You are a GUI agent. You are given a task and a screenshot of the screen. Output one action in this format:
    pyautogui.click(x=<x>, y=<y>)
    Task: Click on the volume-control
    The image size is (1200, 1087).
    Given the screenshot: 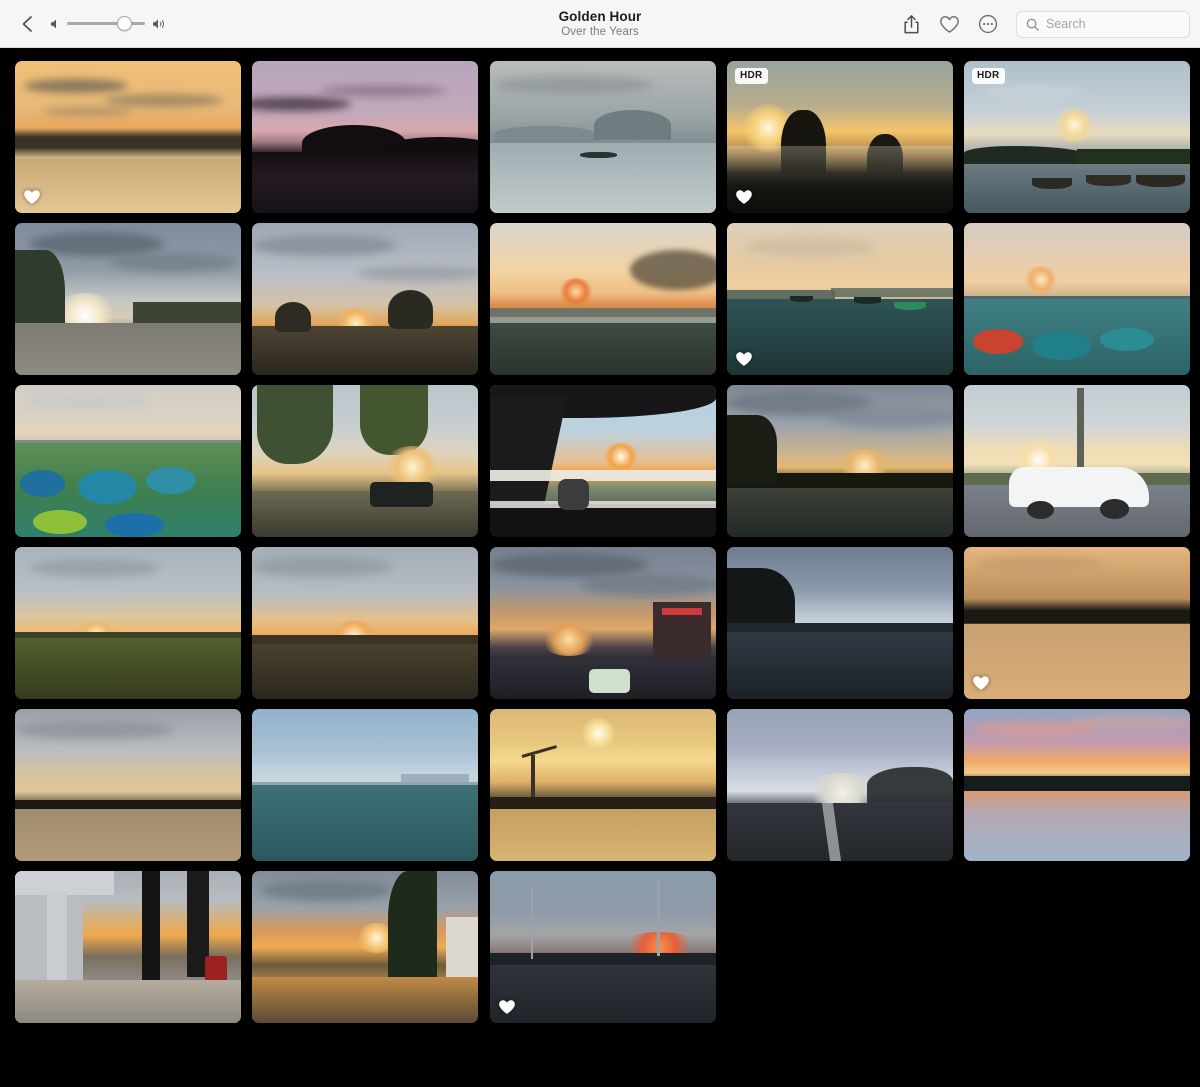 What is the action you would take?
    pyautogui.click(x=108, y=24)
    